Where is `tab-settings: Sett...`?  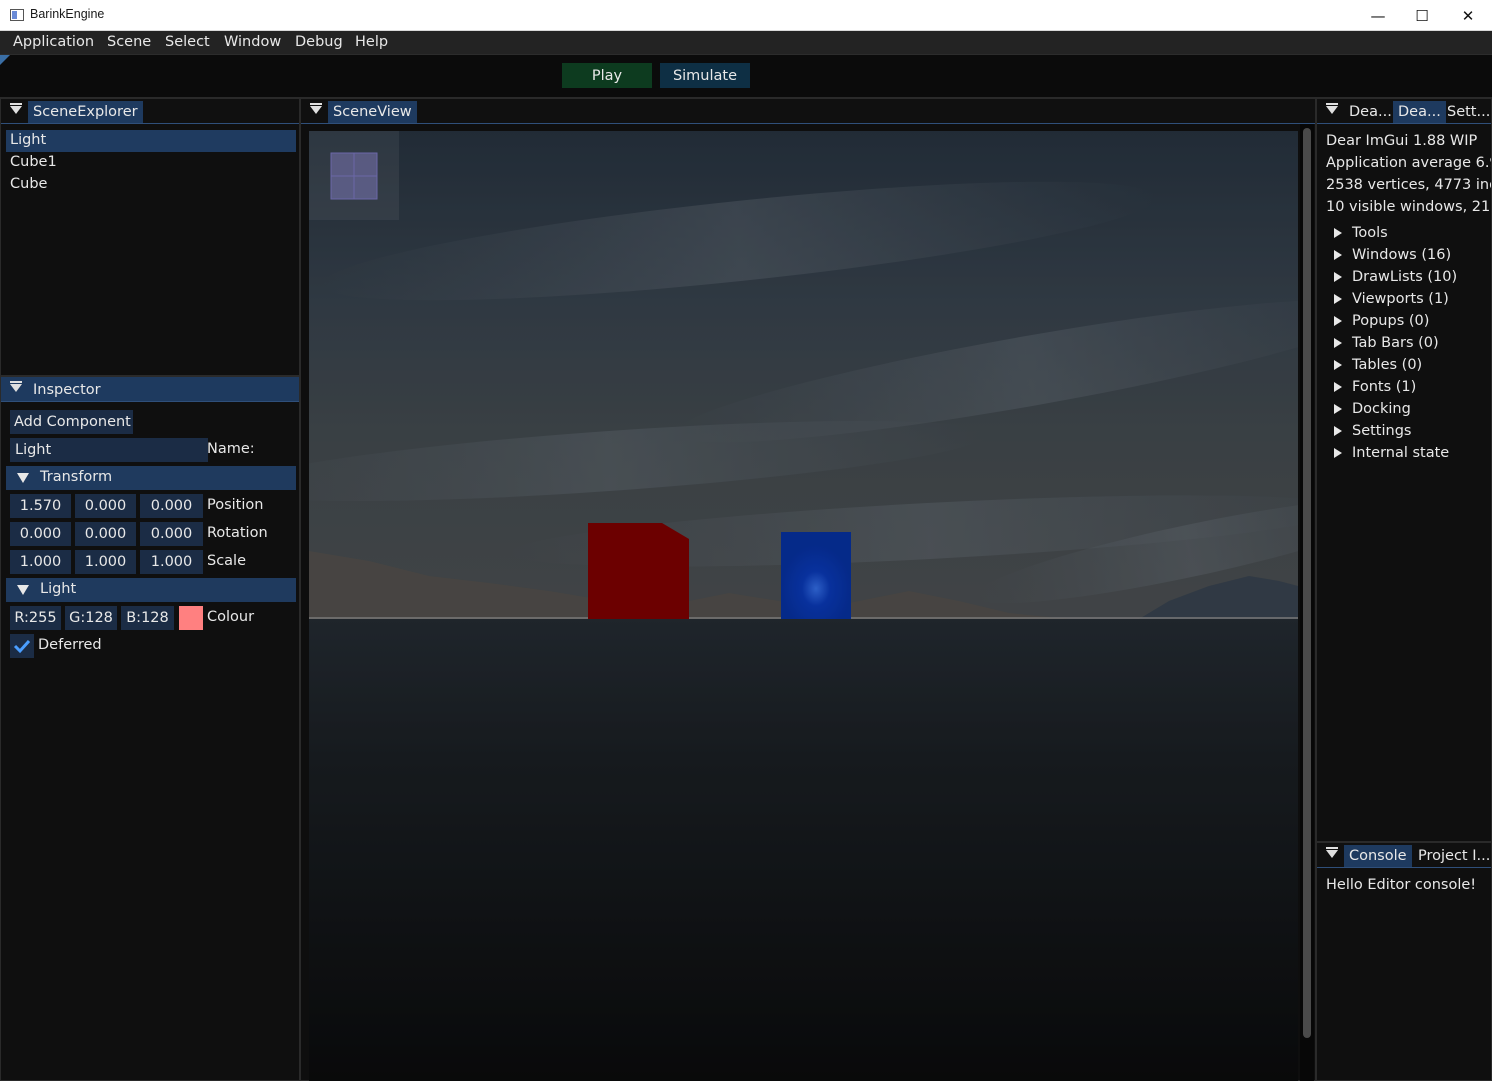 tab-settings: Sett... is located at coordinates (1466, 112).